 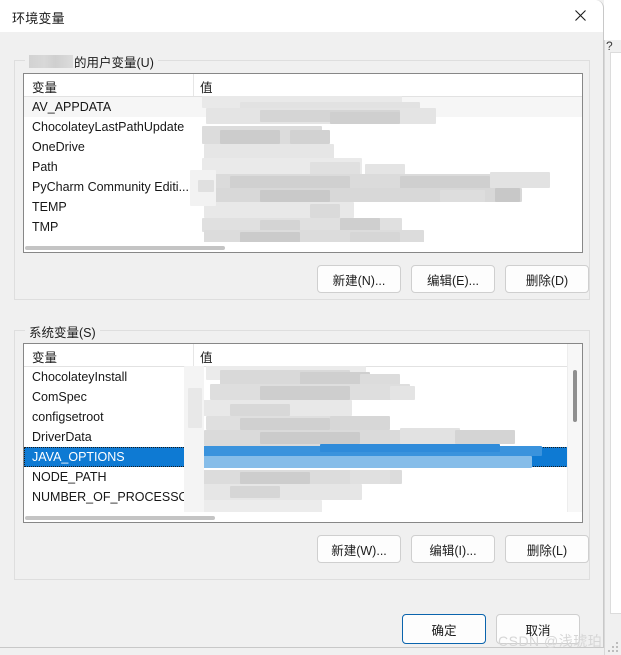 I want to click on table-row: NODE_PATH, so click(x=303, y=477).